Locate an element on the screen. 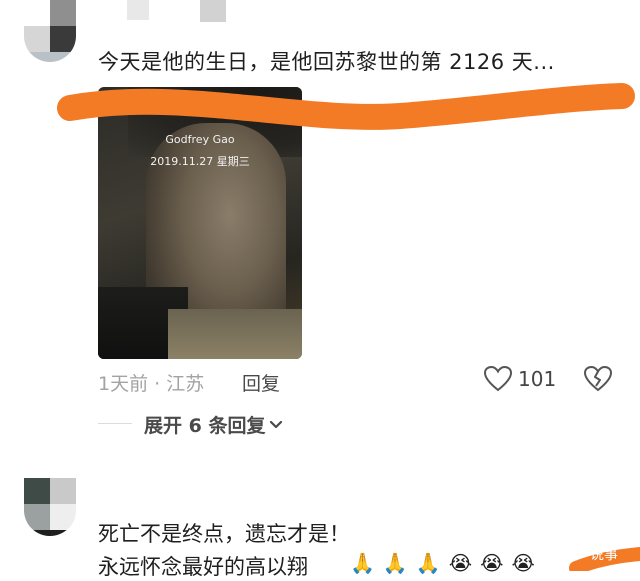  broken-heart-icon is located at coordinates (598, 378).